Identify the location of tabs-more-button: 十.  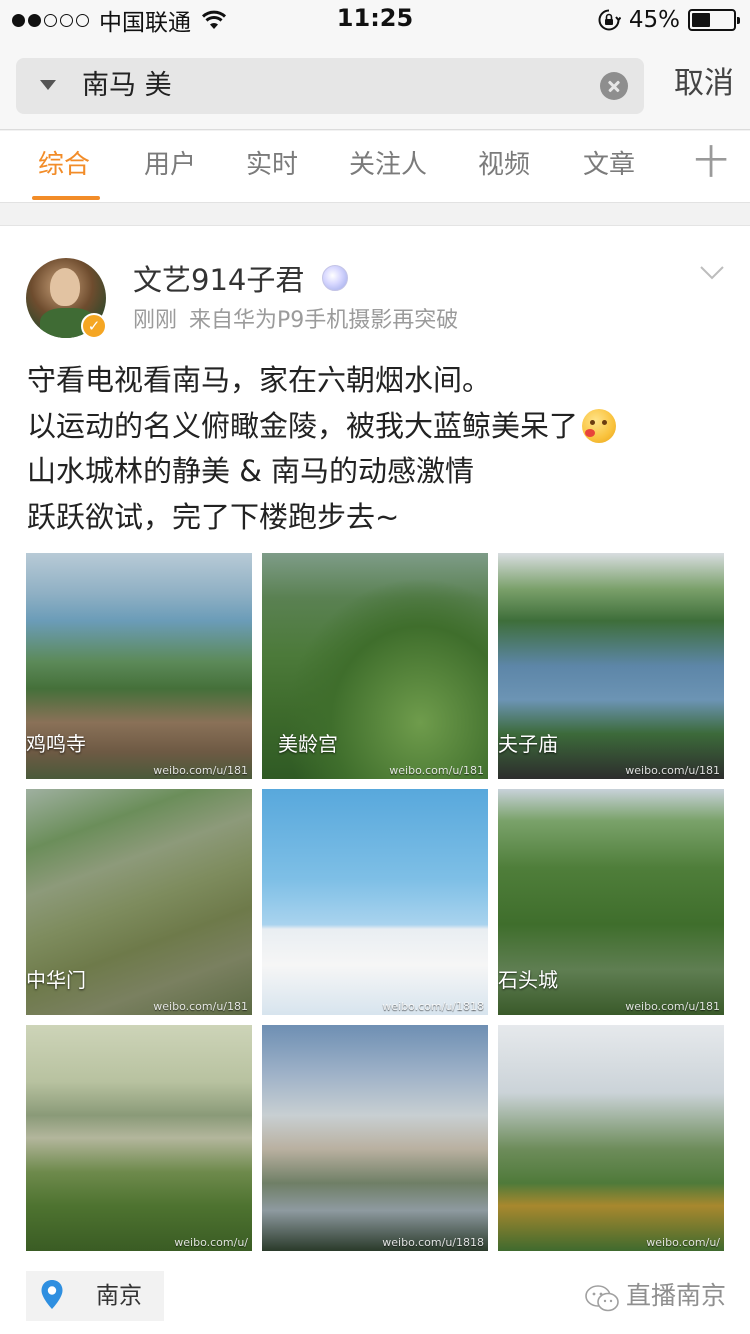
(711, 163).